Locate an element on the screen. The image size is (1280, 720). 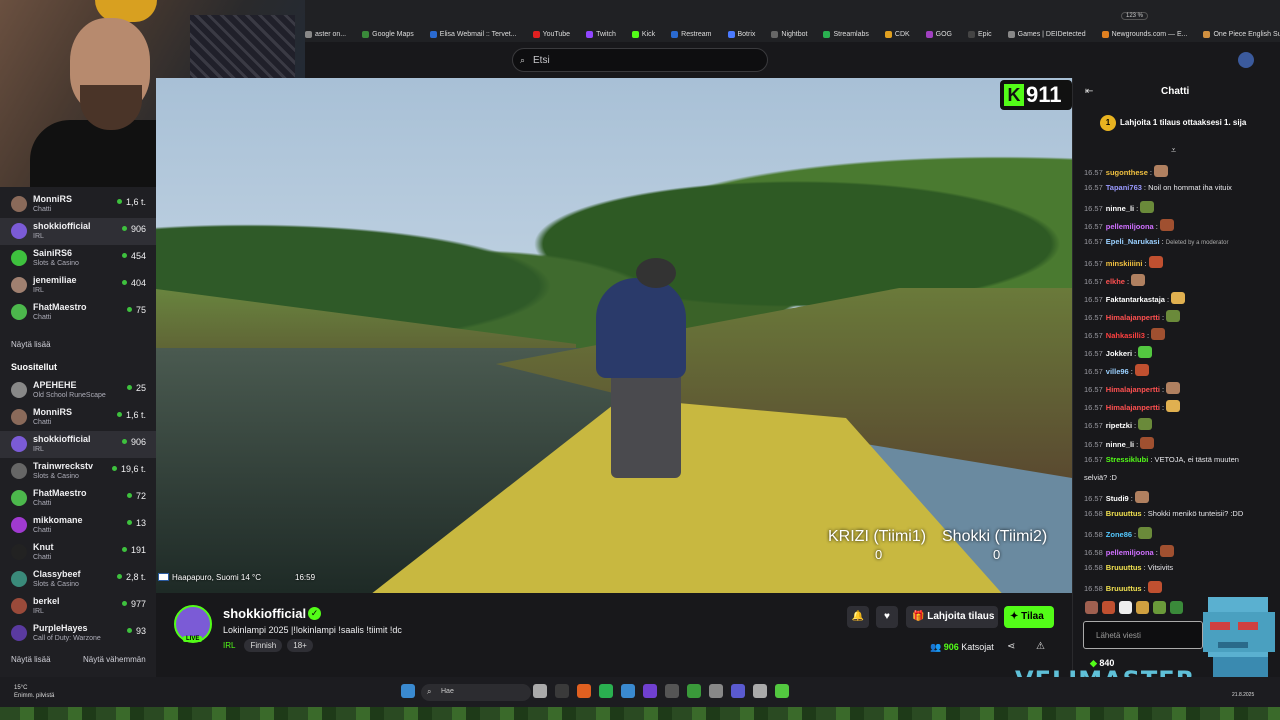
chat-username: elkhe is located at coordinates (1115, 281).